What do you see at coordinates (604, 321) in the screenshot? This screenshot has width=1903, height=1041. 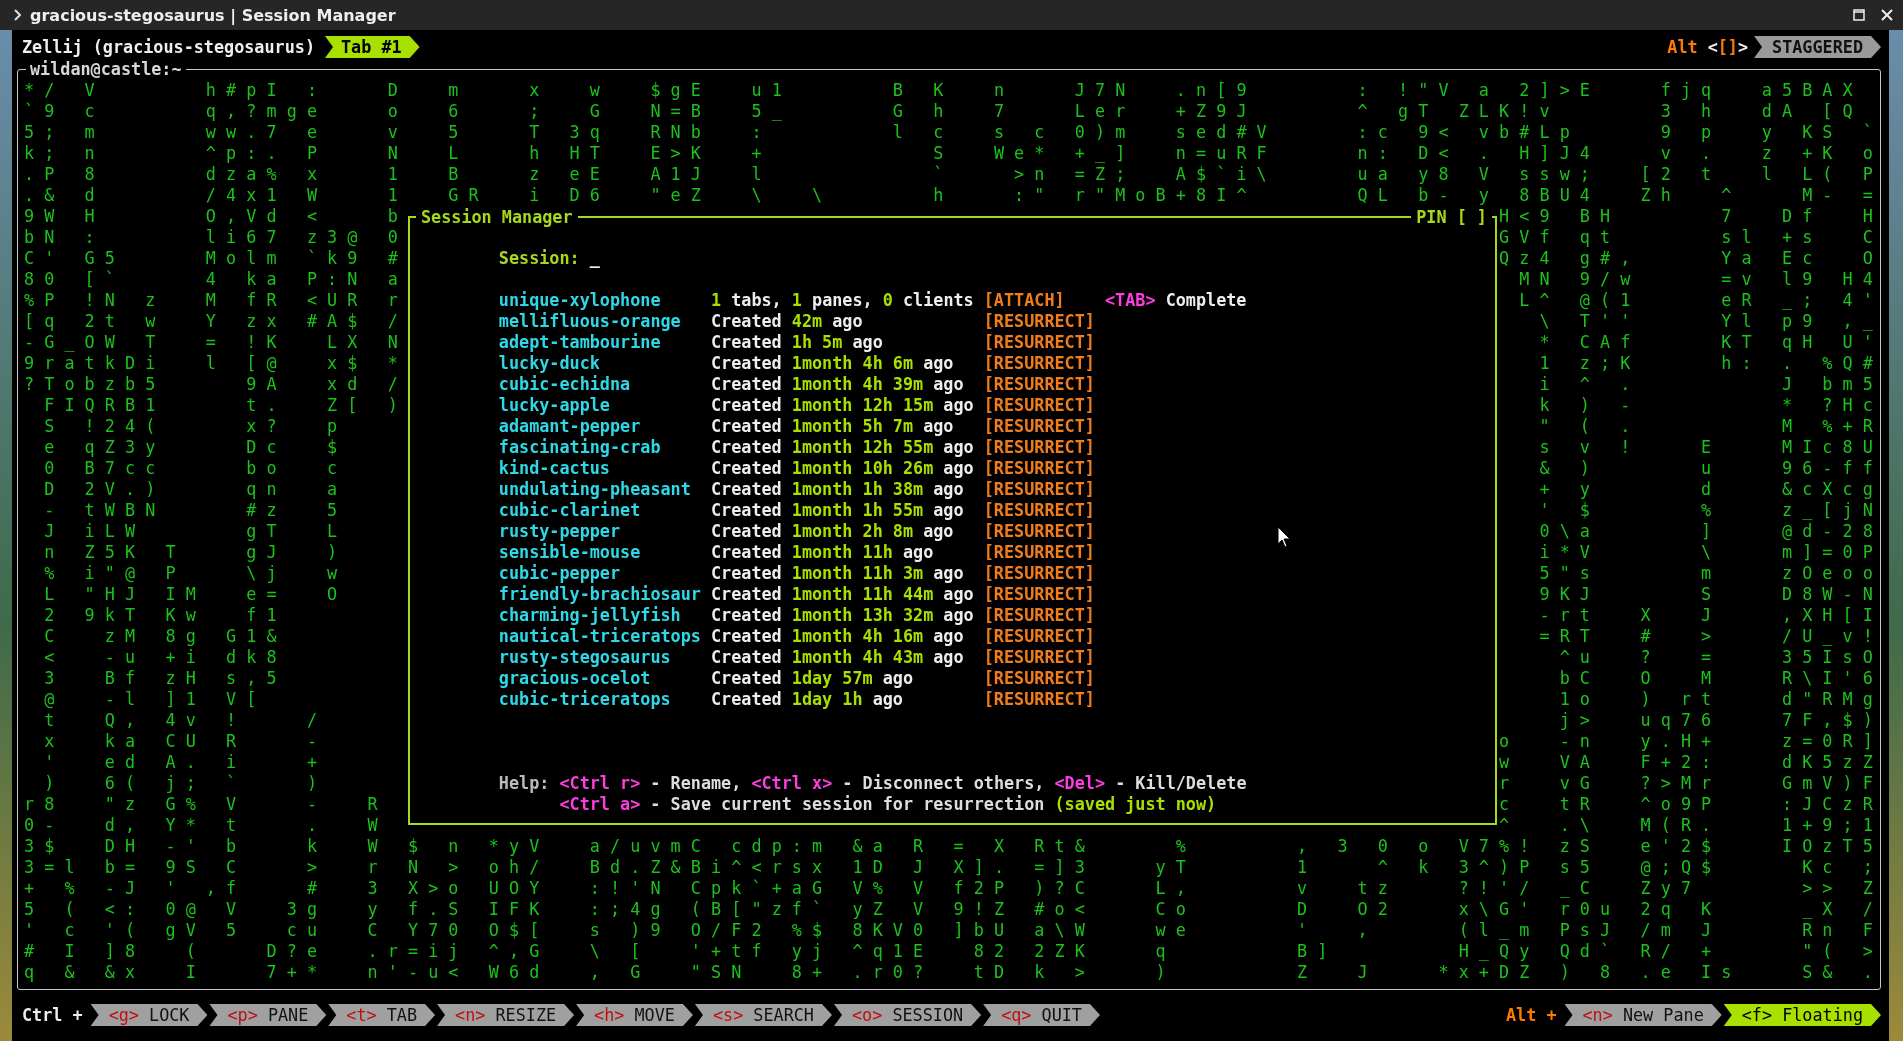 I see `session-name: mellifluous-orange` at bounding box center [604, 321].